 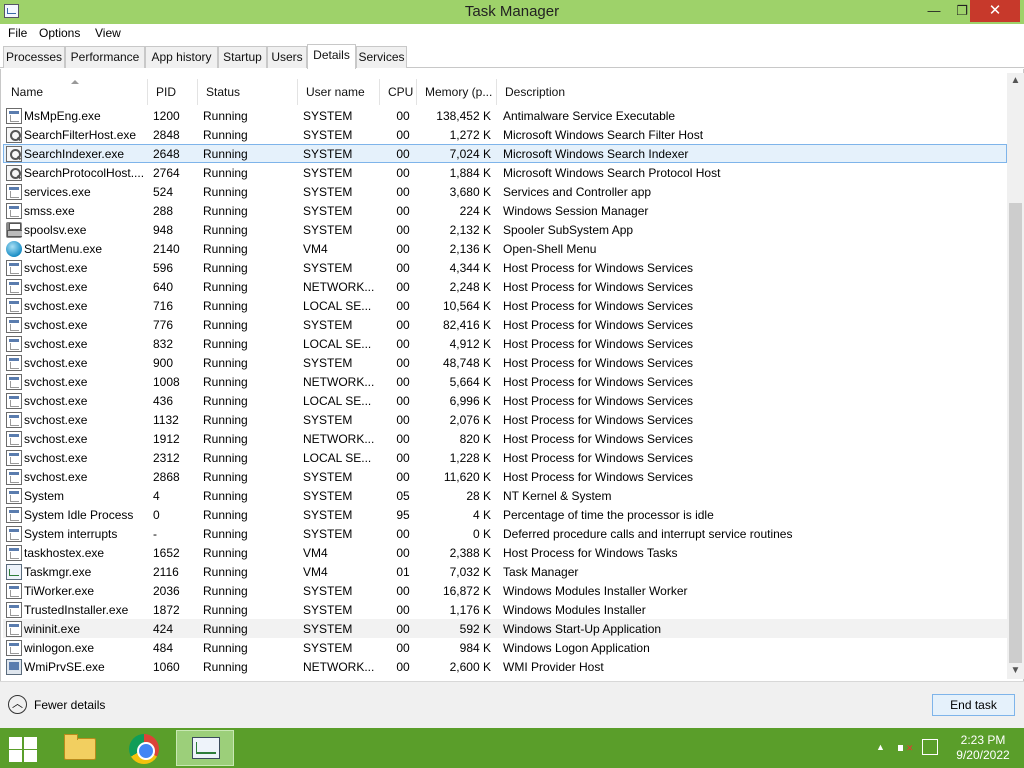 I want to click on scroll-thumb, so click(x=1015, y=433).